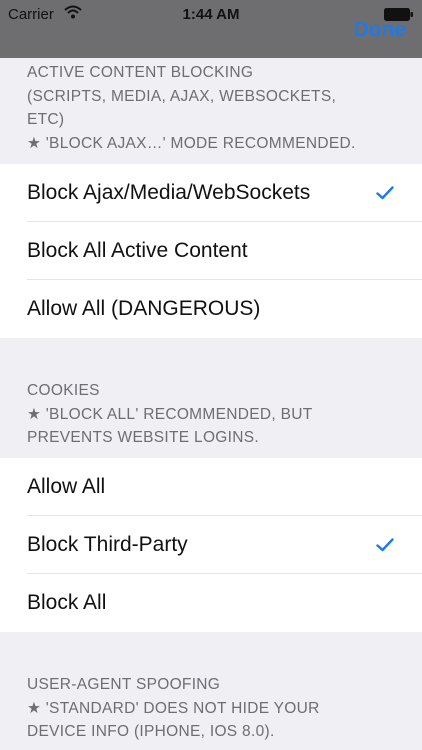 This screenshot has height=750, width=422. Describe the element at coordinates (107, 544) in the screenshot. I see `option-label: Block Third-Party` at that location.